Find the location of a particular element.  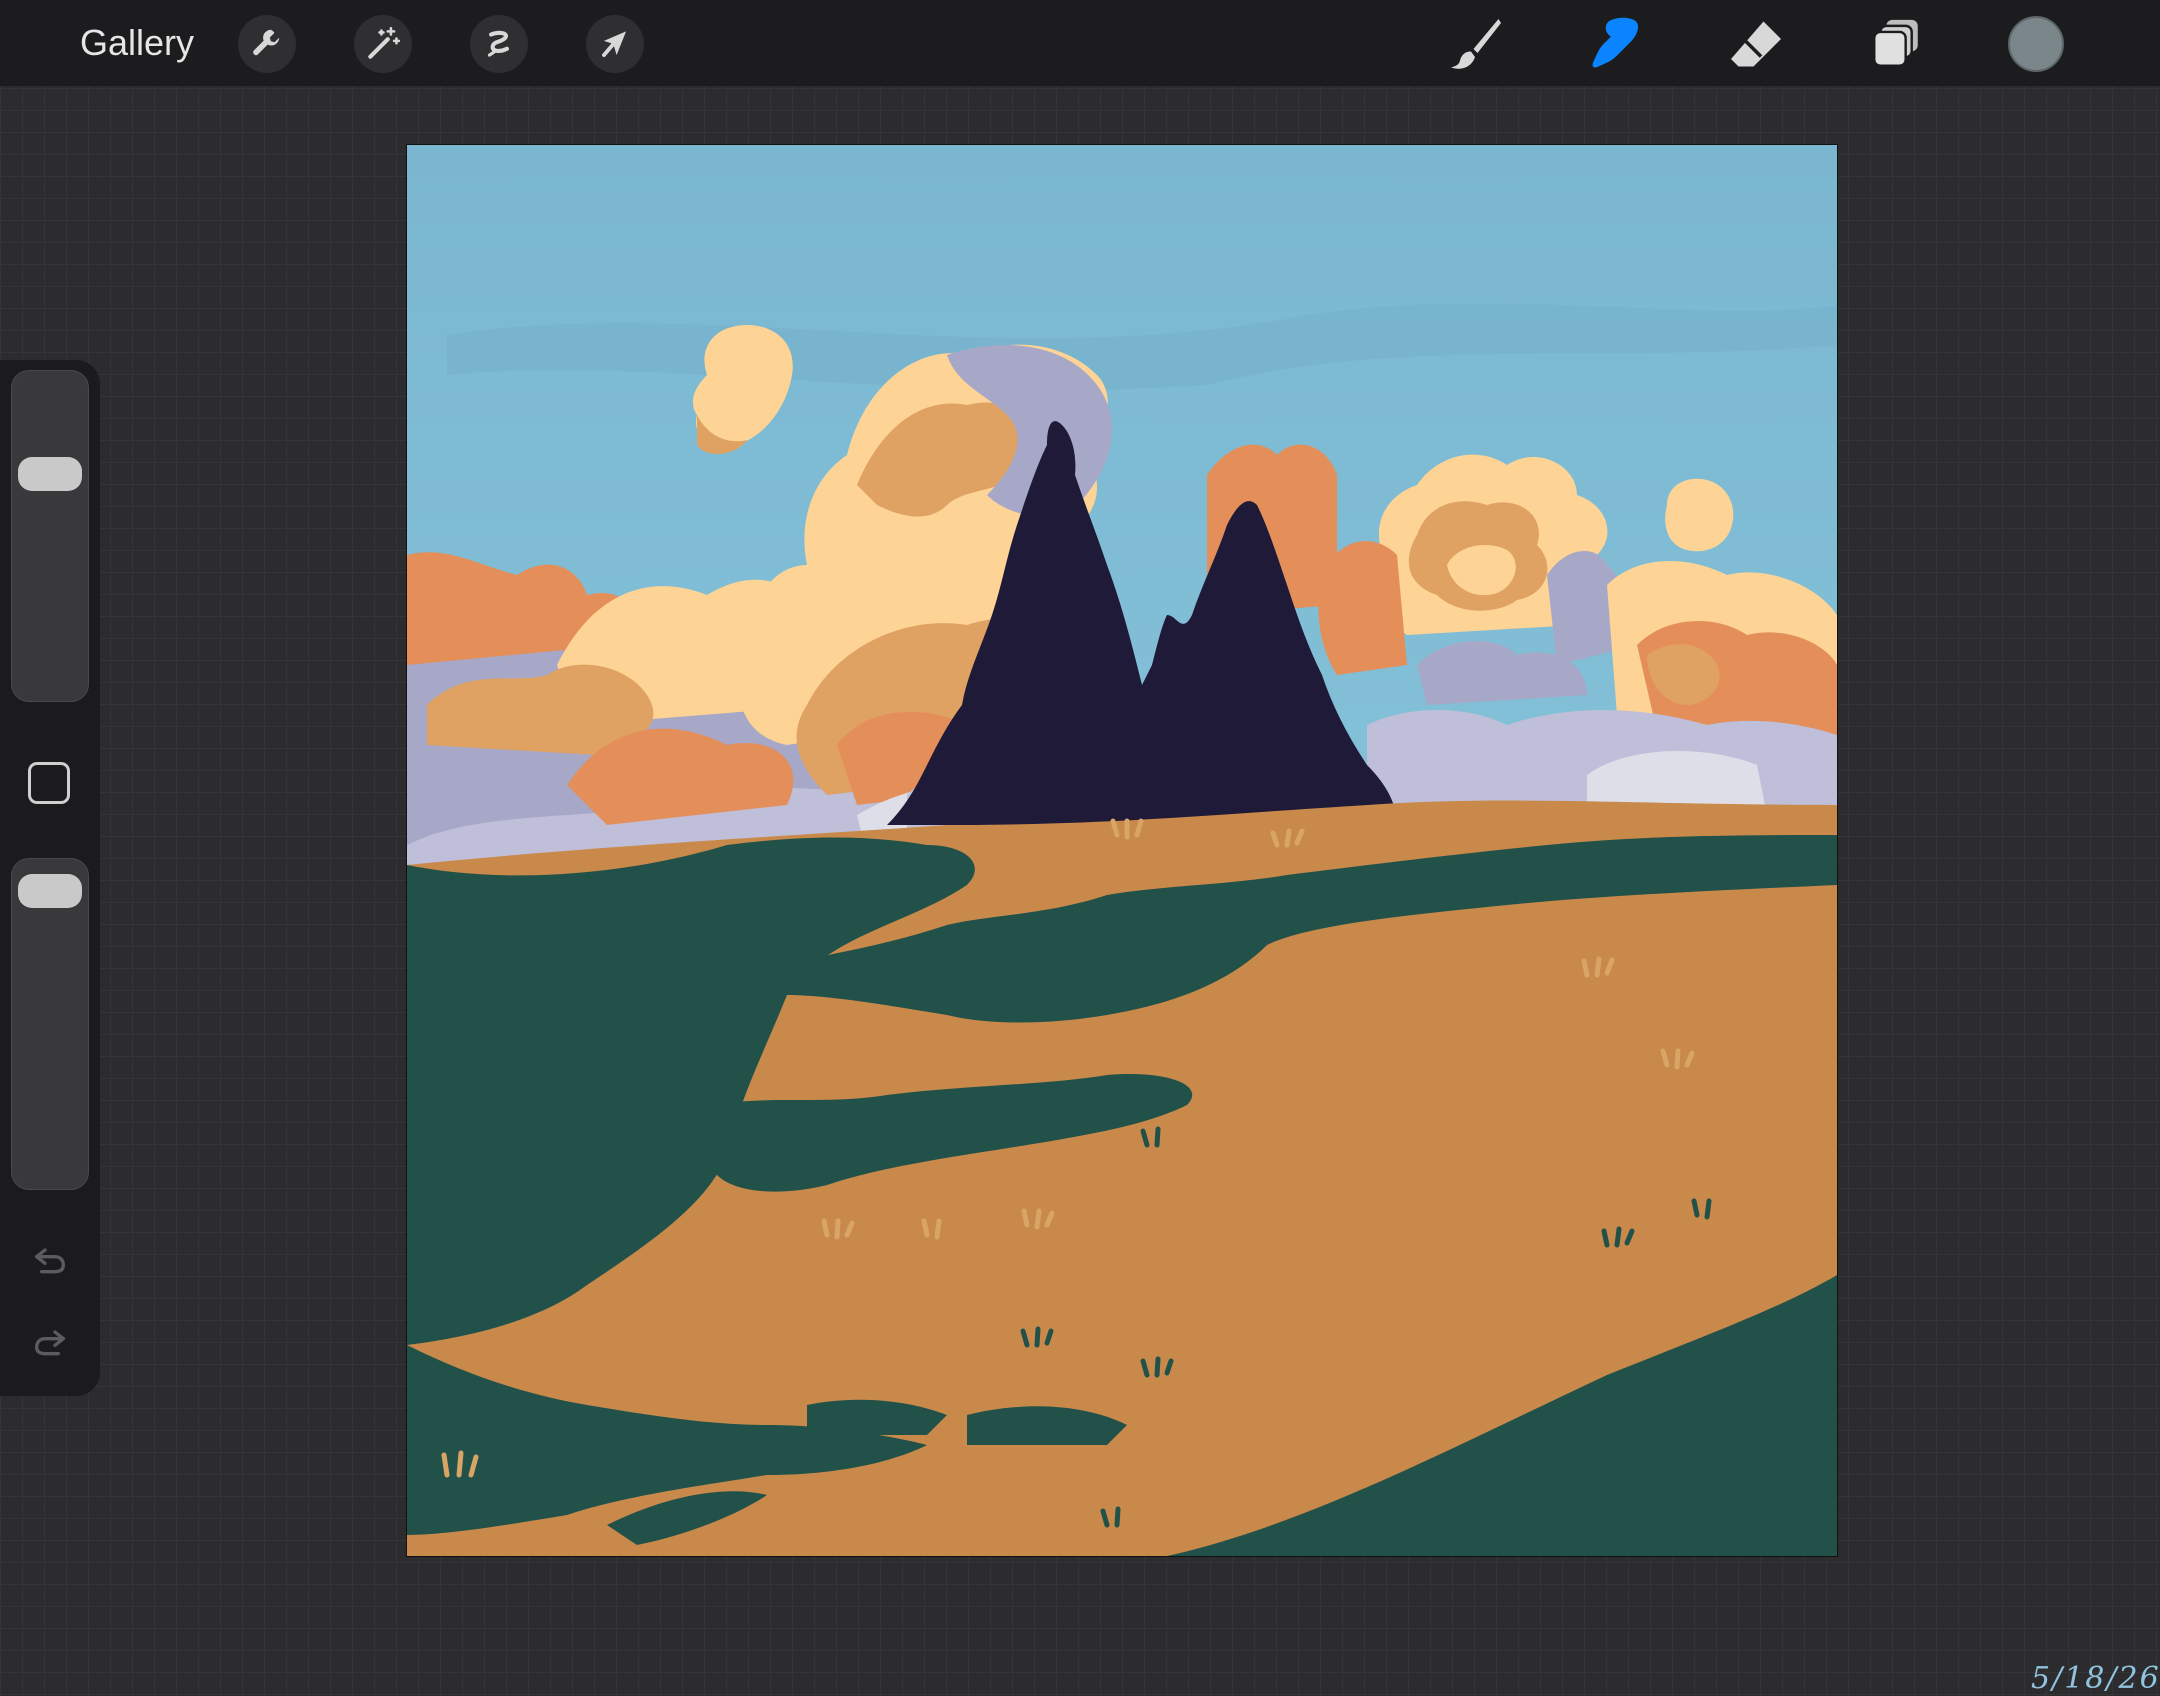

layers-button is located at coordinates (1896, 44).